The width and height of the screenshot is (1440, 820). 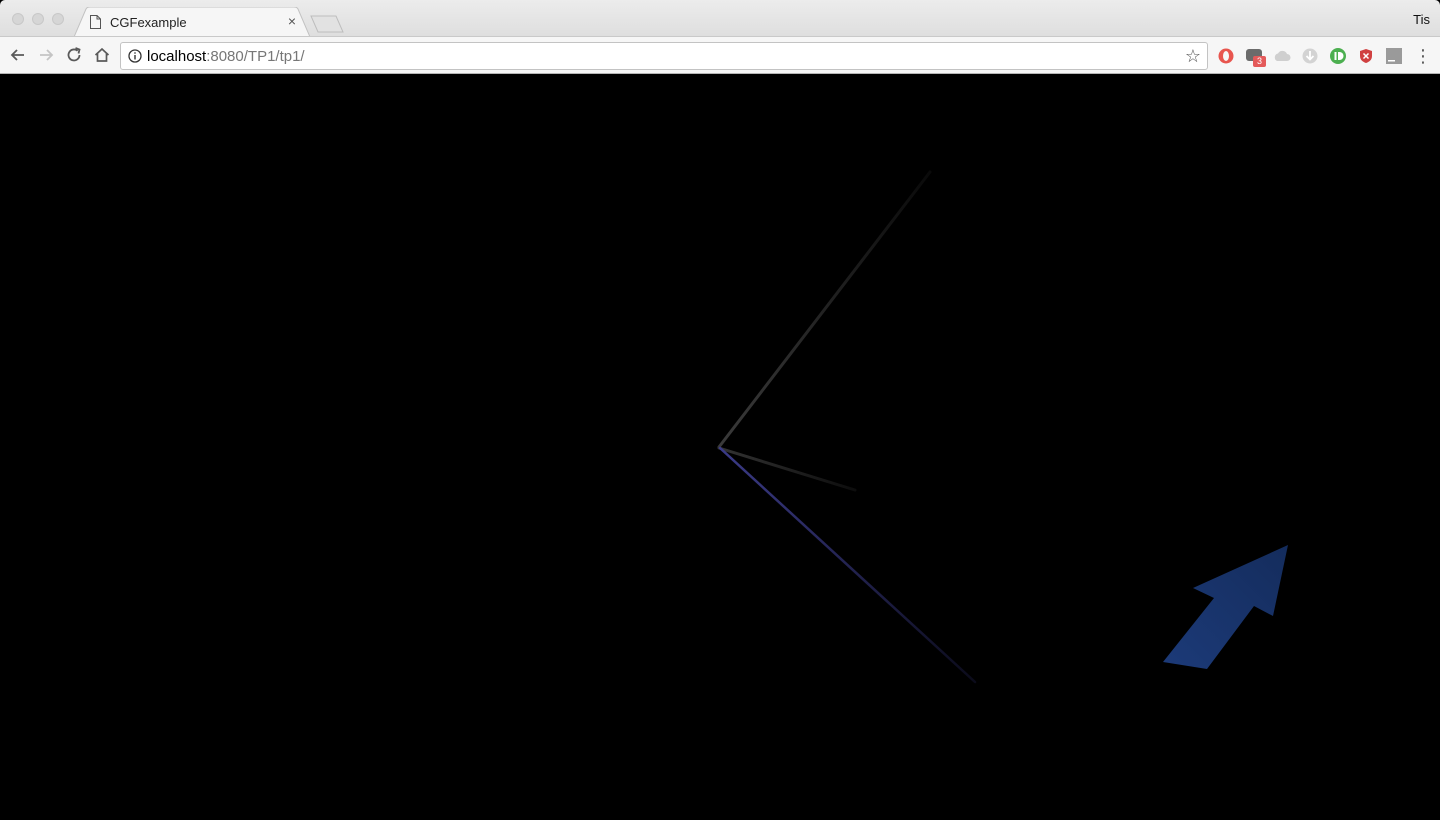 What do you see at coordinates (177, 56) in the screenshot?
I see `url-host: localhost` at bounding box center [177, 56].